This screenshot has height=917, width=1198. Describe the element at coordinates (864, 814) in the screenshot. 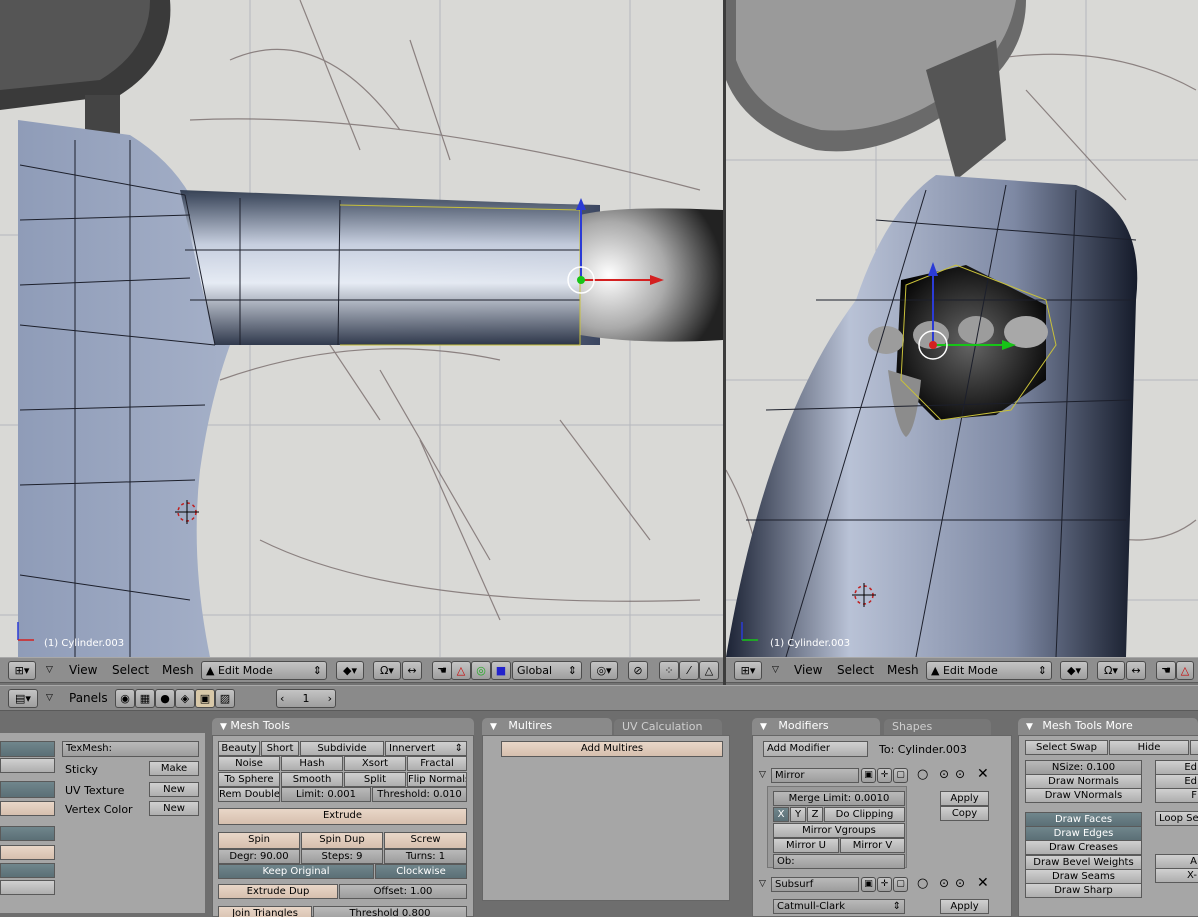

I see `do-clipping-toggle: Do Clipping` at that location.